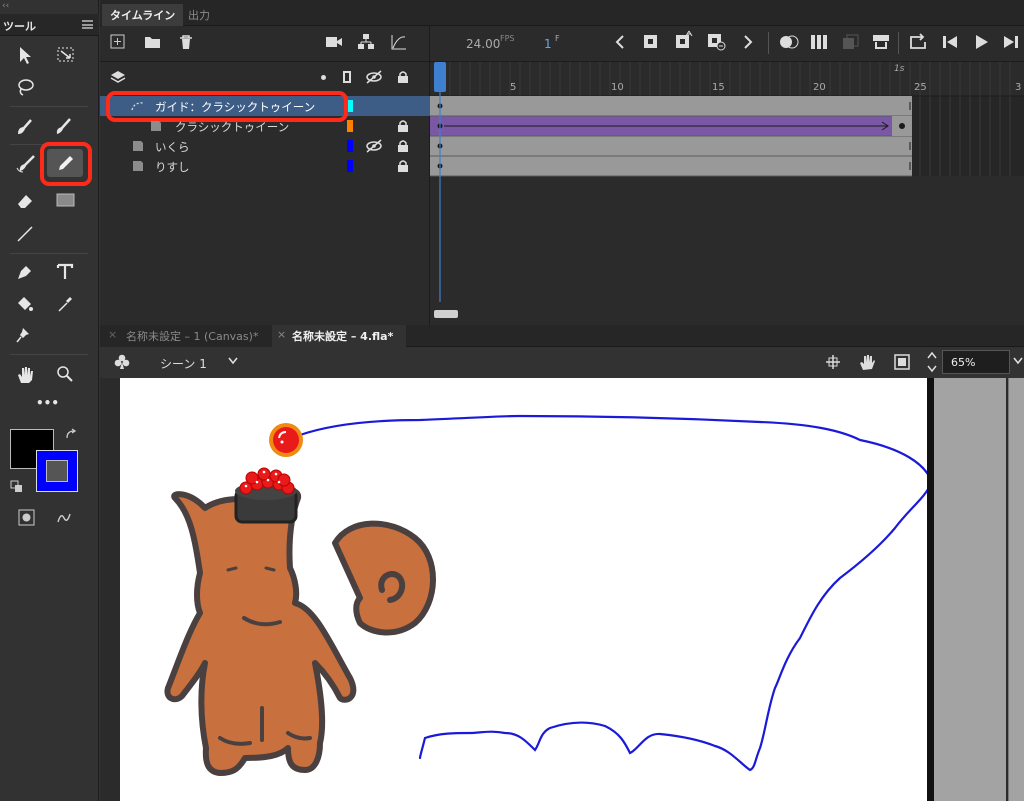 This screenshot has height=801, width=1024. I want to click on remove-keyframe-icon, so click(717, 42).